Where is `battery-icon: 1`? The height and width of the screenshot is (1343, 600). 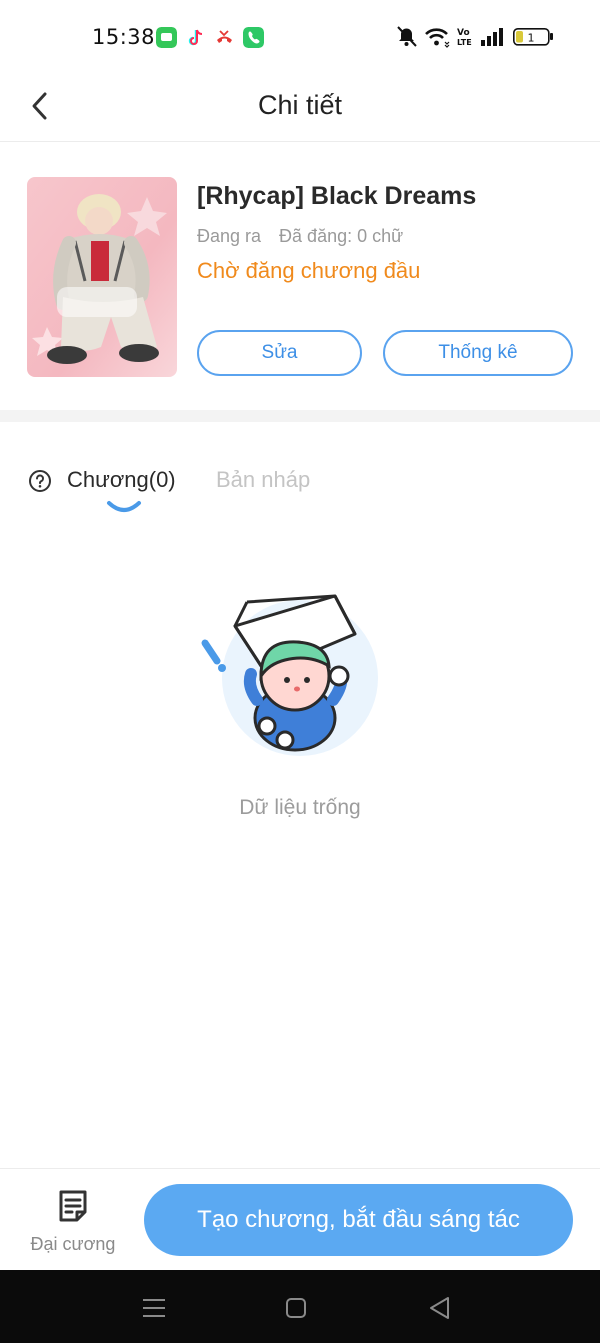
battery-icon: 1 is located at coordinates (533, 37).